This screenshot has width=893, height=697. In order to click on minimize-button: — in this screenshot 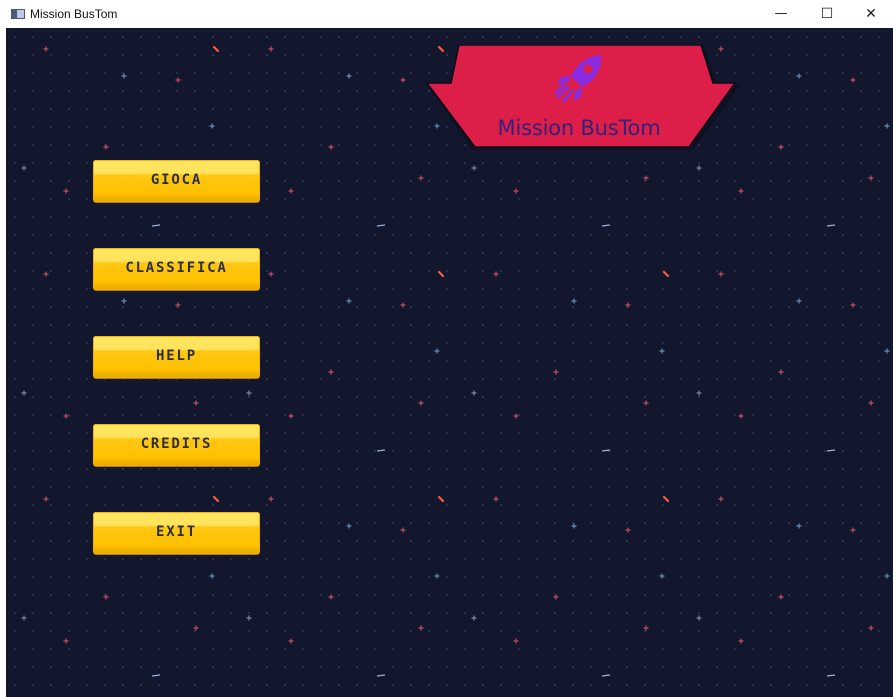, I will do `click(781, 14)`.